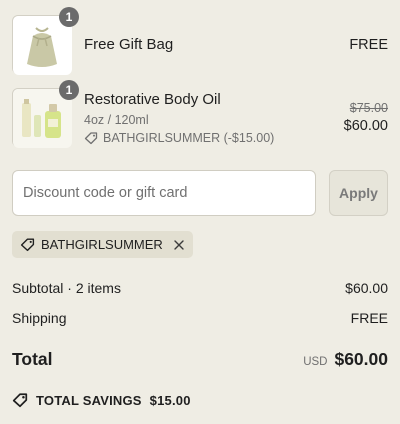  I want to click on item-original-price: $75.00, so click(368, 108).